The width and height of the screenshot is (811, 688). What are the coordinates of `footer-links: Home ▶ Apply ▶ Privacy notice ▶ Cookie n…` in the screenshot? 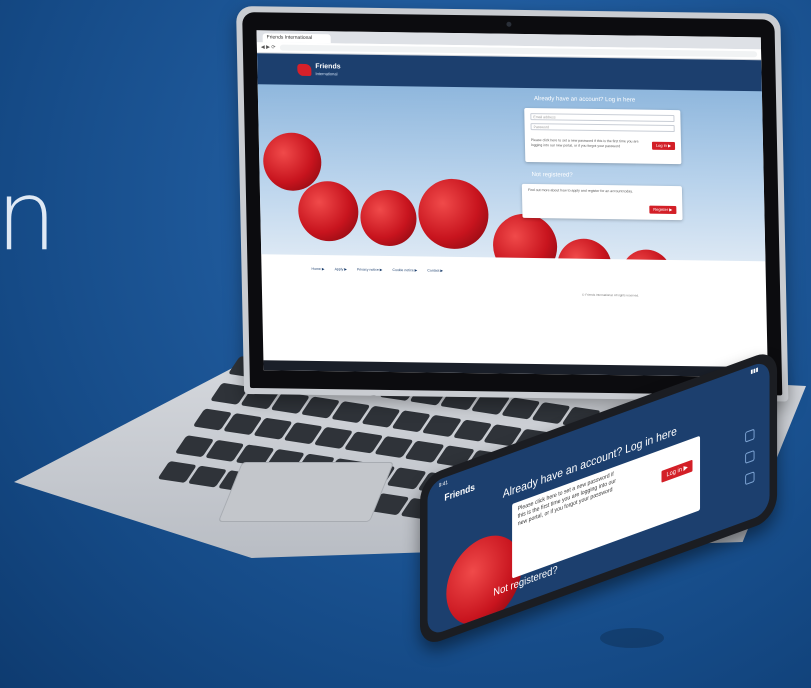 It's located at (377, 270).